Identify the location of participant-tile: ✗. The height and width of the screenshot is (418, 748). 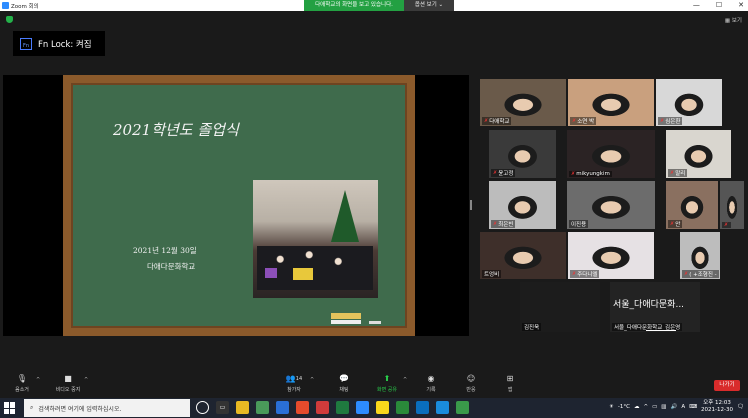
(732, 205).